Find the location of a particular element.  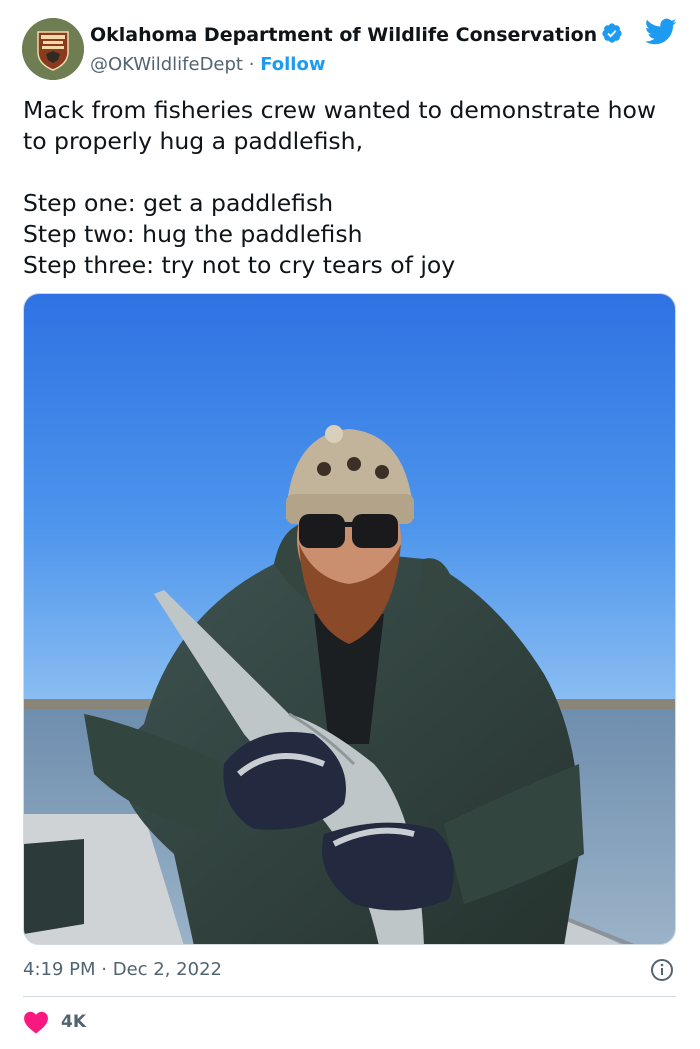

handle-row: @OKWildlifeDept · Follow is located at coordinates (356, 65).